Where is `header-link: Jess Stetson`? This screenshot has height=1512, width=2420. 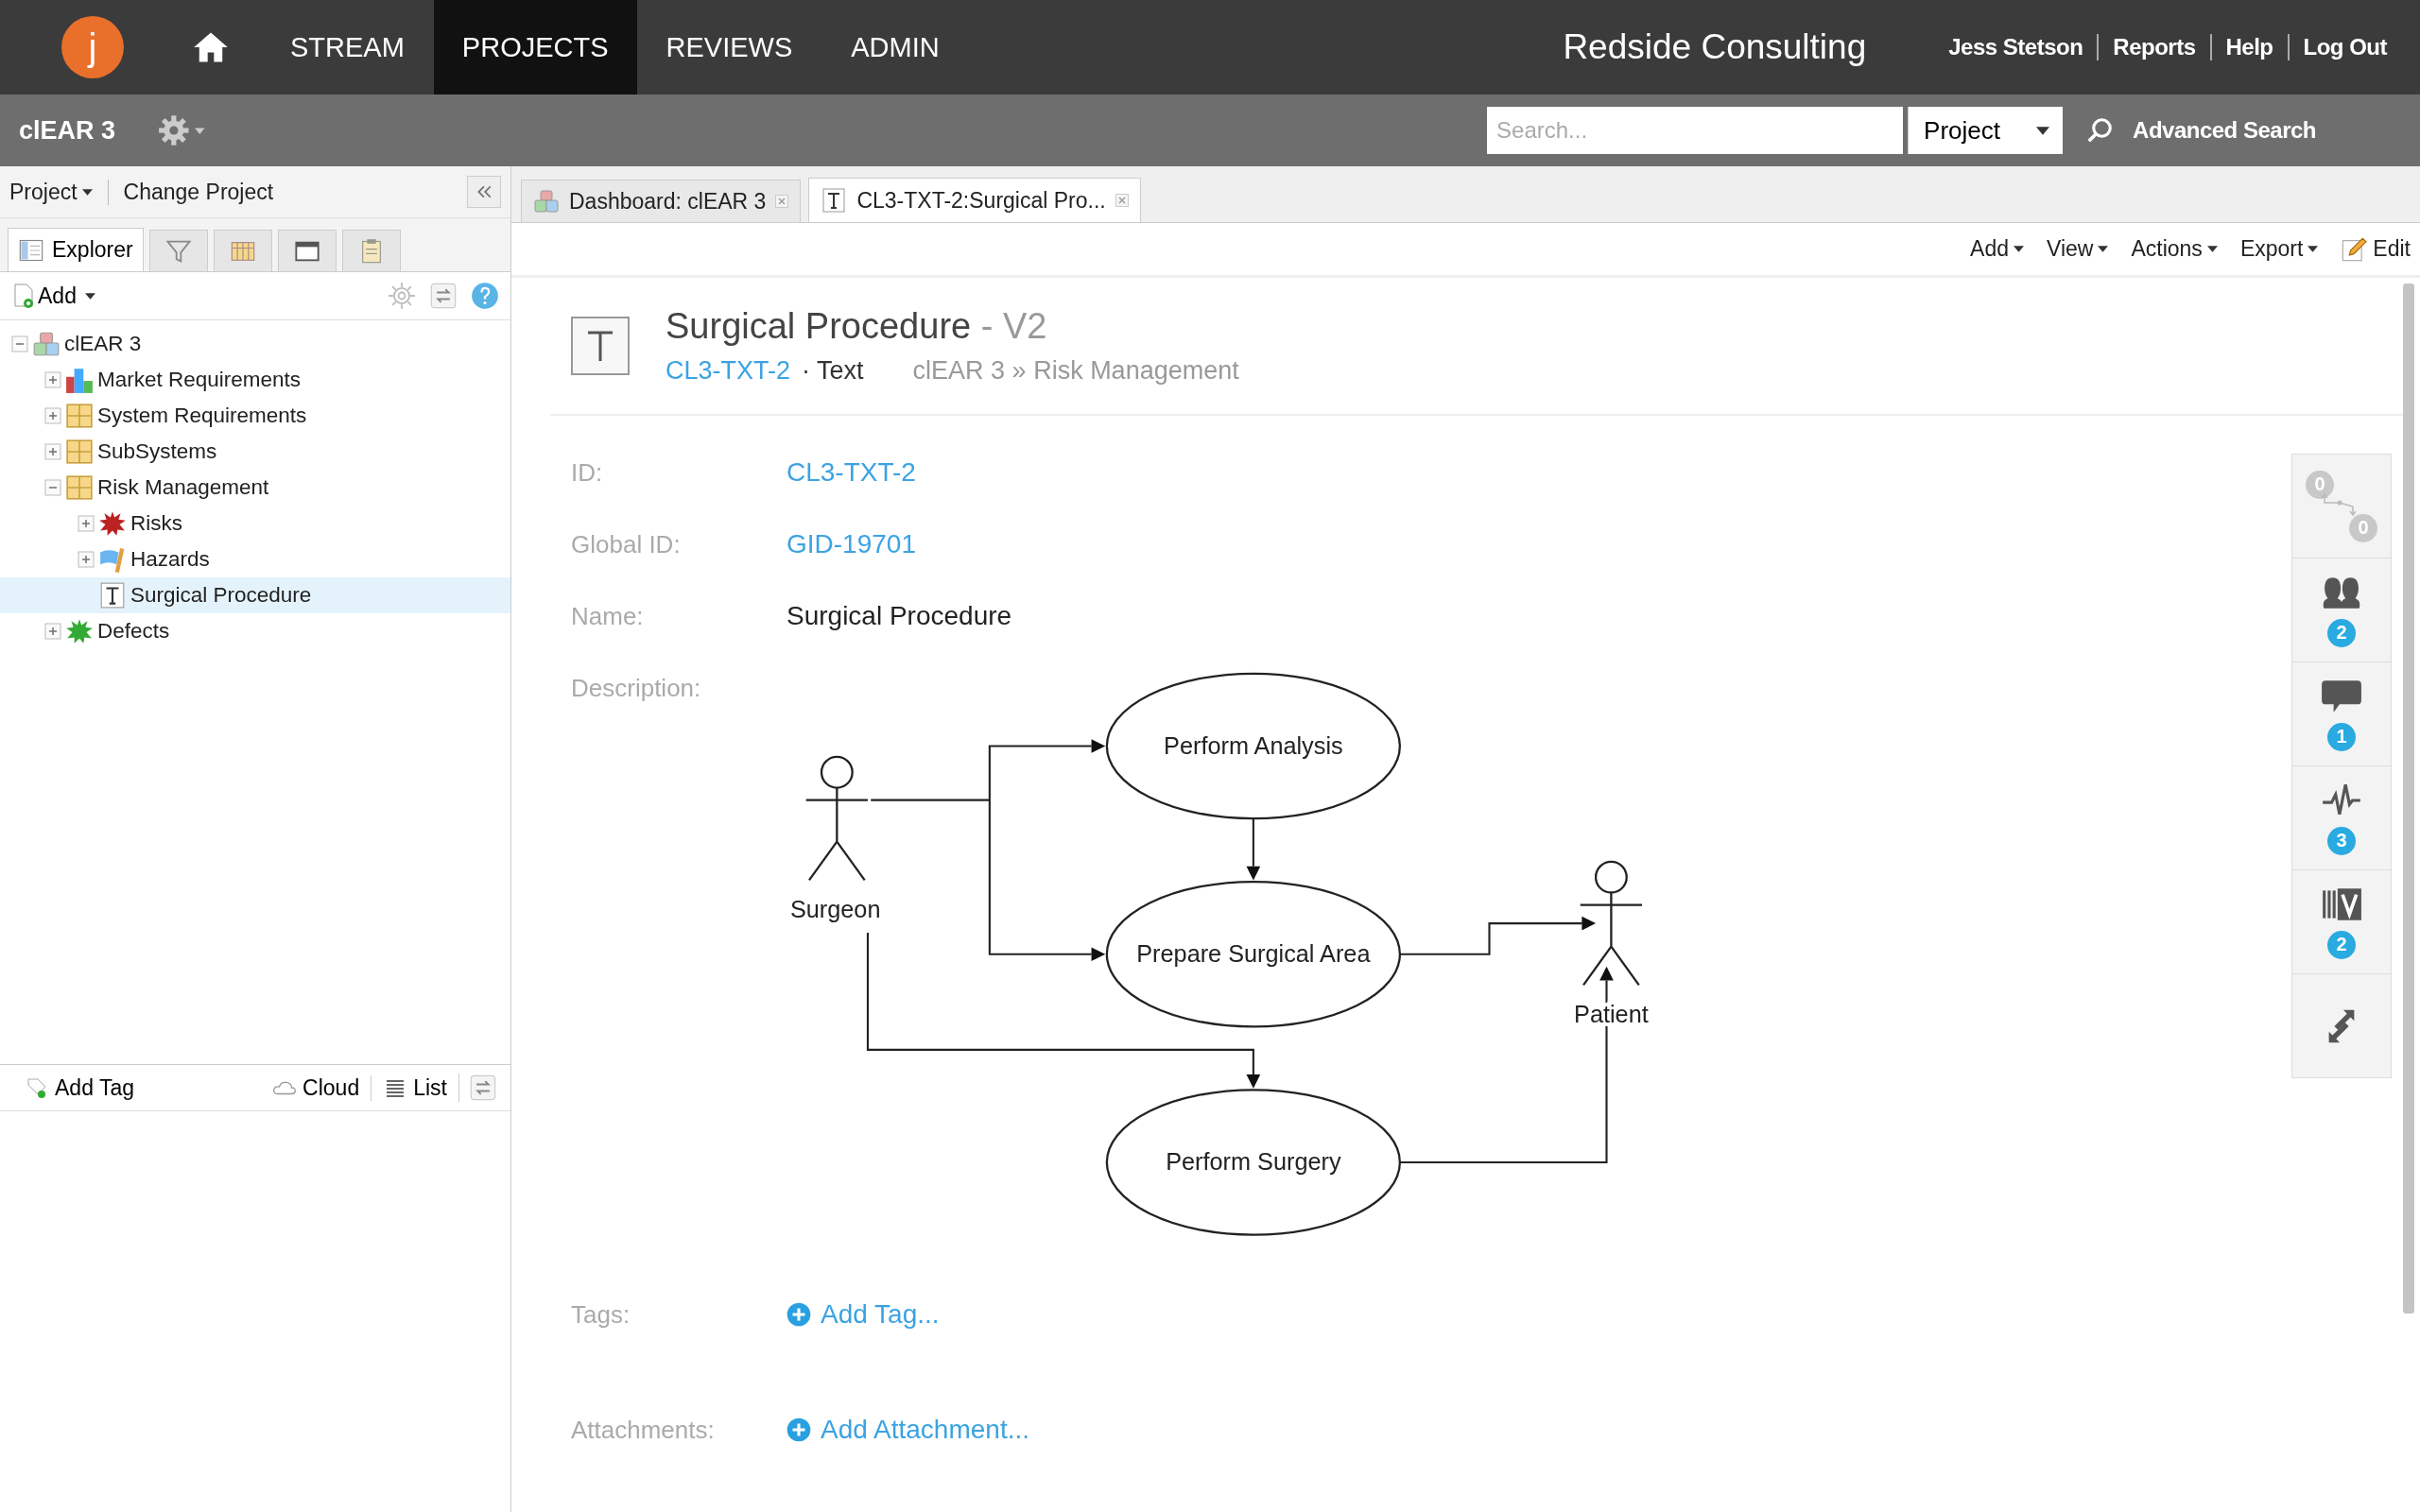 header-link: Jess Stetson is located at coordinates (2016, 47).